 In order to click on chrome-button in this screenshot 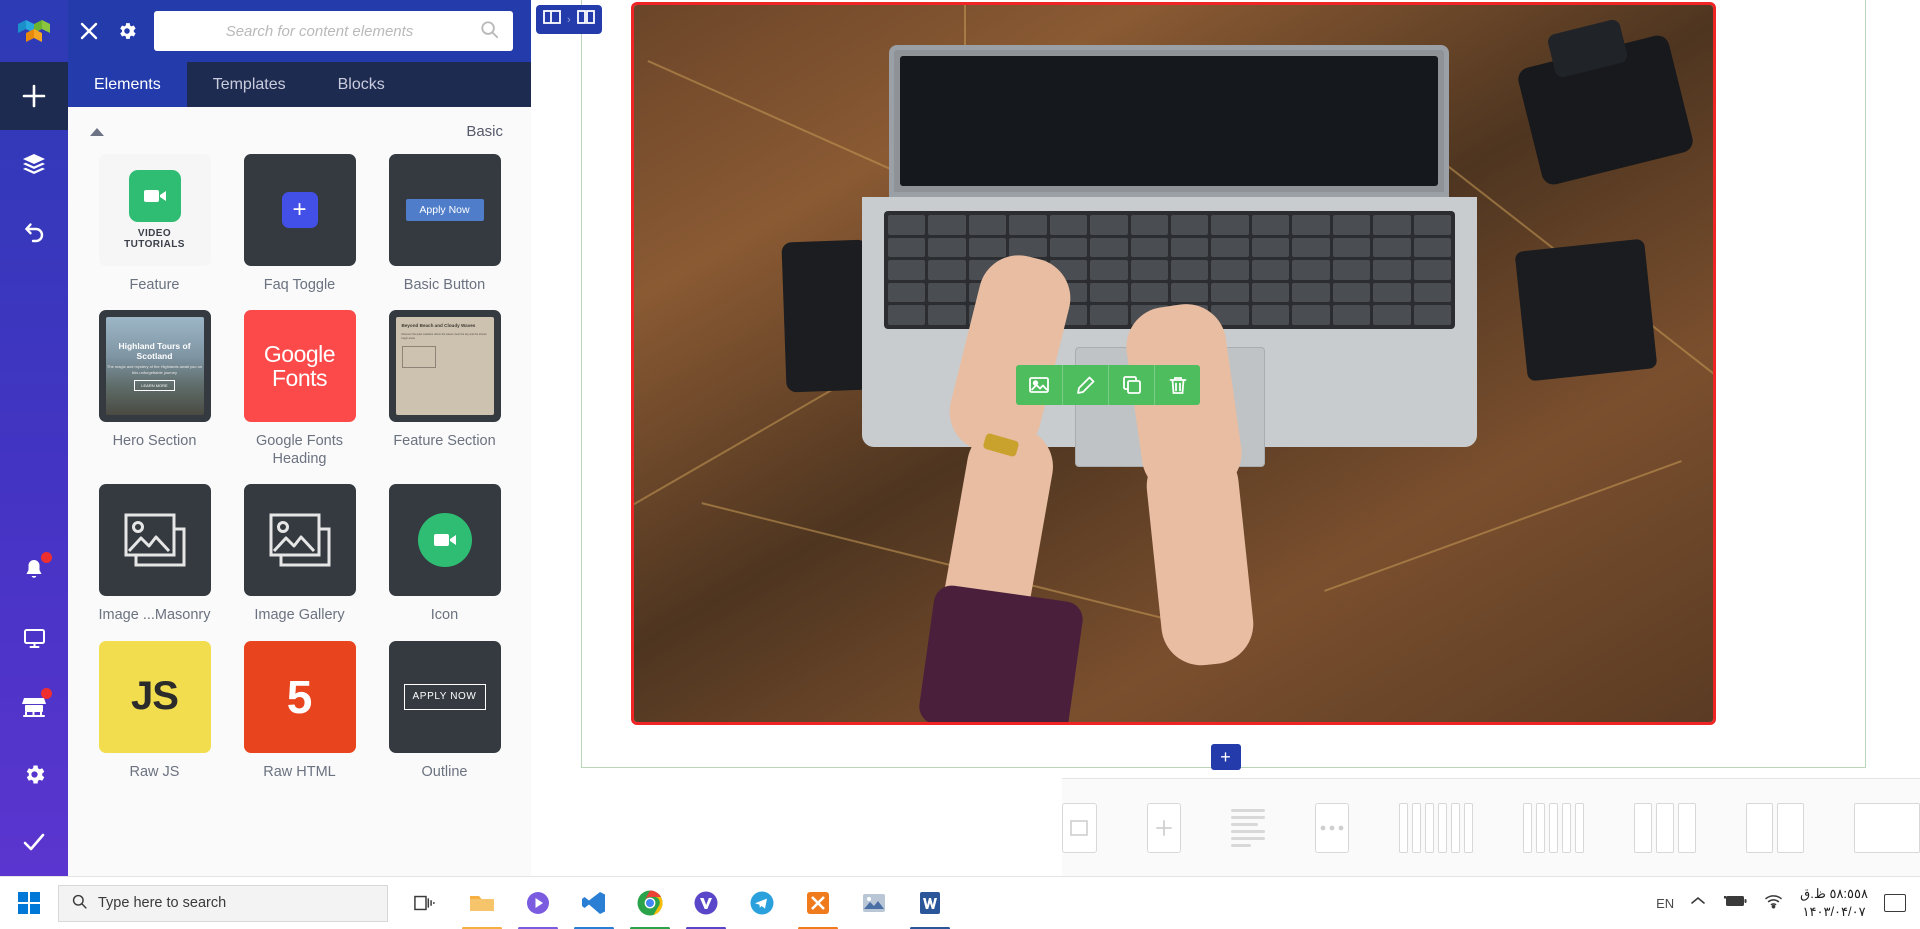, I will do `click(650, 903)`.